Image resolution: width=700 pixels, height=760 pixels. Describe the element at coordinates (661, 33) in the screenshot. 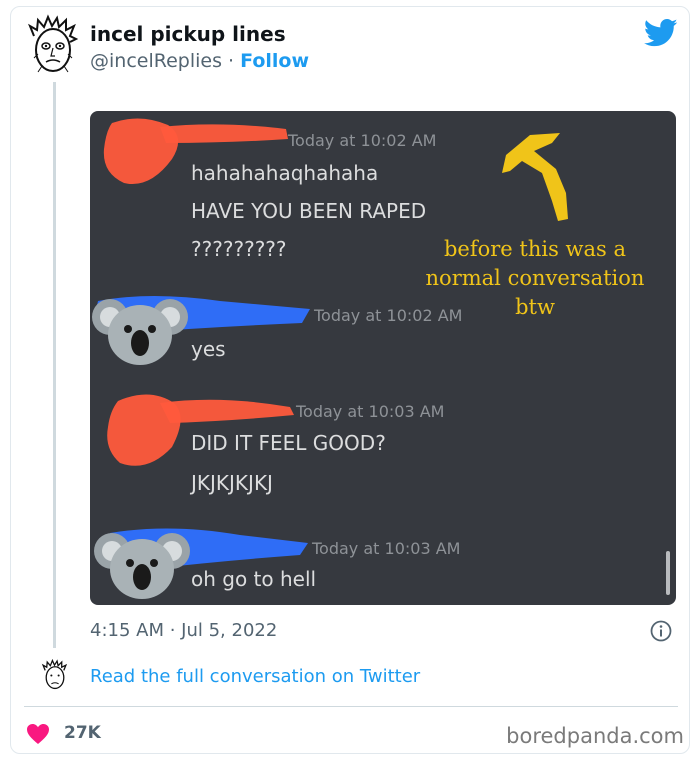

I see `twitter-bird-icon` at that location.